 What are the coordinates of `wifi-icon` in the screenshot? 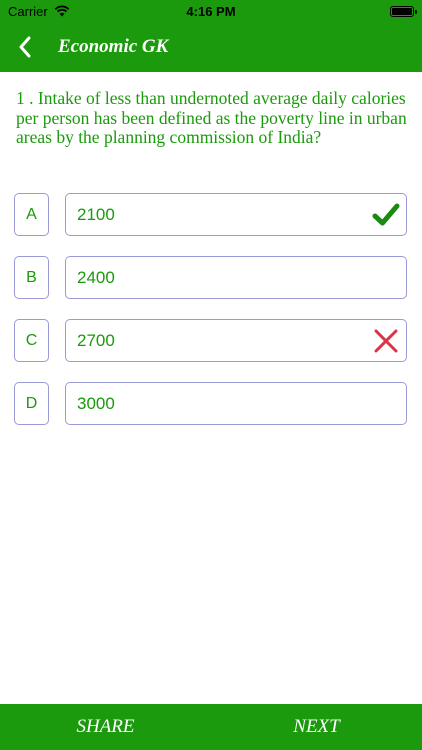 It's located at (61, 11).